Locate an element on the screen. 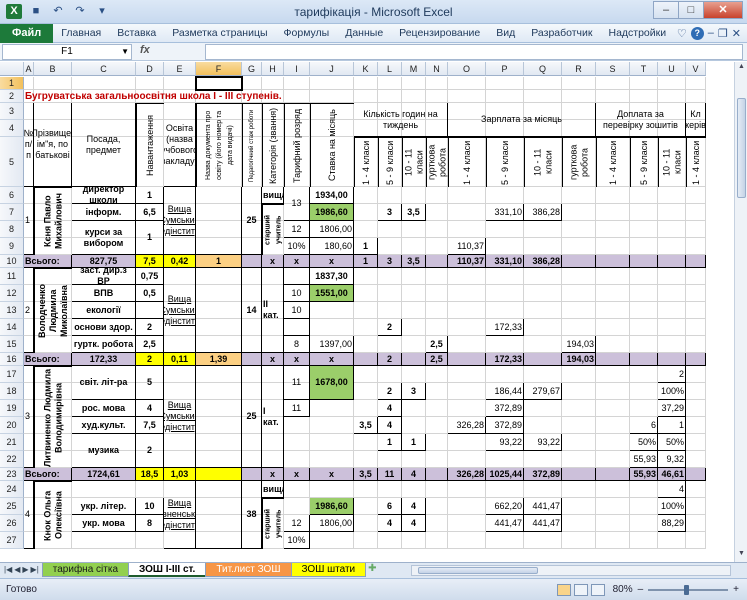  zoom-level: 80% is located at coordinates (623, 589).